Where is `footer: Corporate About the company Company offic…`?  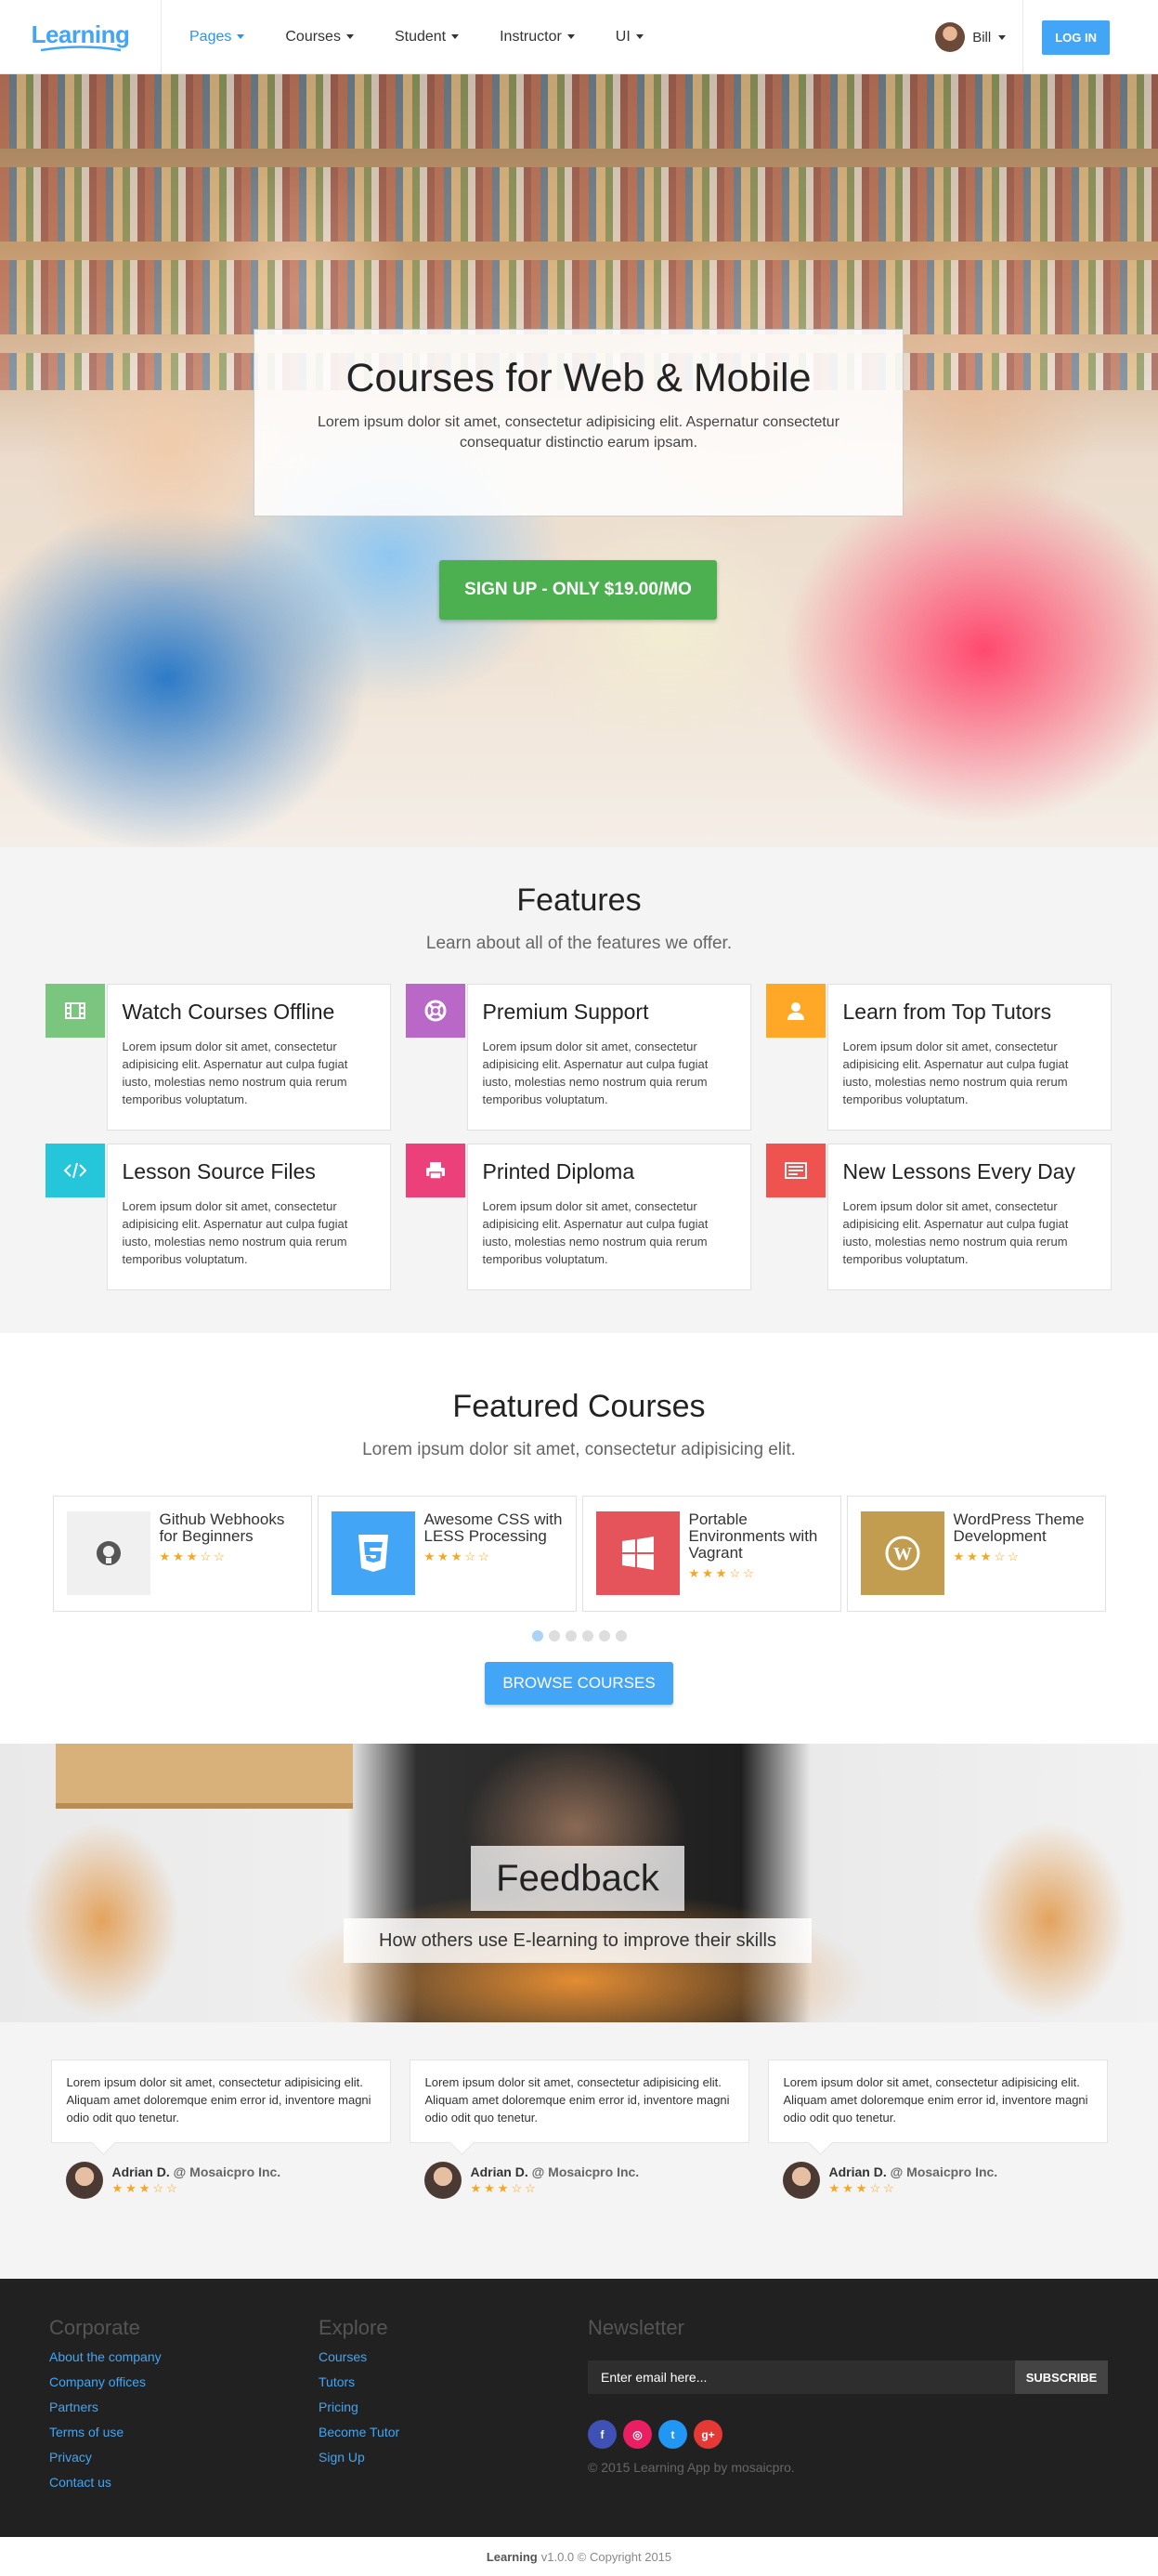
footer: Corporate About the company Company offic… is located at coordinates (579, 2408).